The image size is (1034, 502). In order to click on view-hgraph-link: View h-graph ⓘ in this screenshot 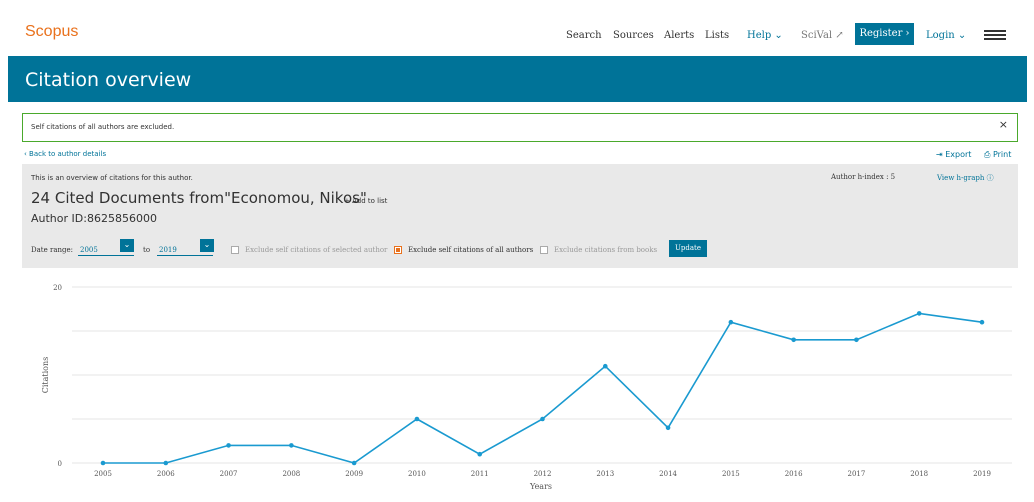, I will do `click(965, 178)`.